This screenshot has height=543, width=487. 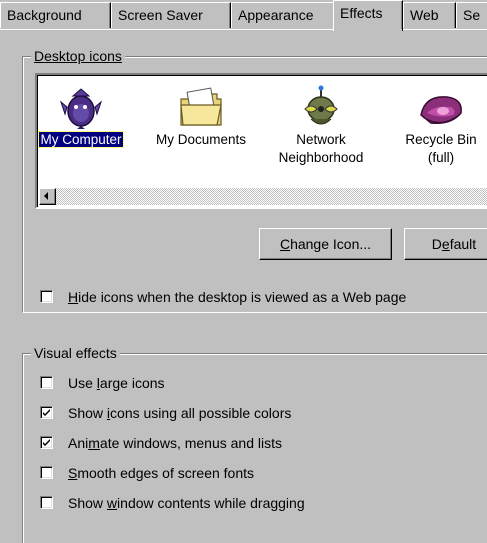 I want to click on label-part: D, so click(x=437, y=244).